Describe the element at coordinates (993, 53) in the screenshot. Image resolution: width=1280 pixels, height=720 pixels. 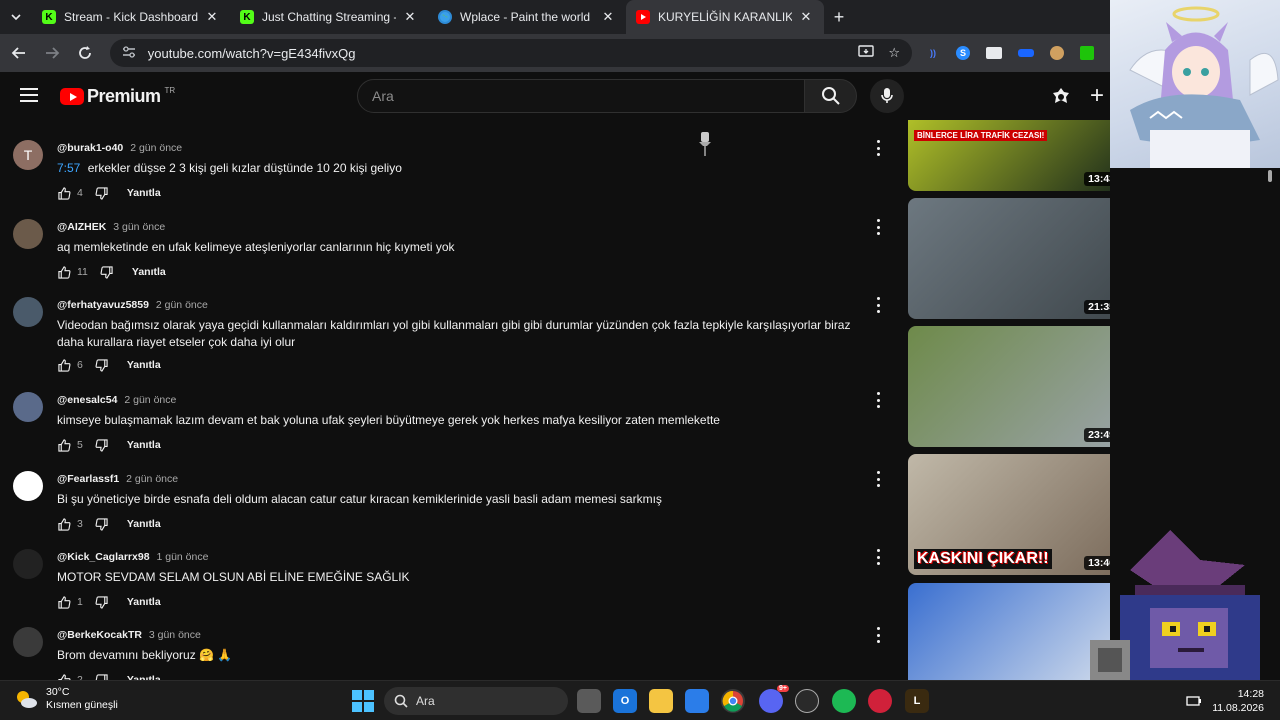
I see `extension-window-icon` at that location.